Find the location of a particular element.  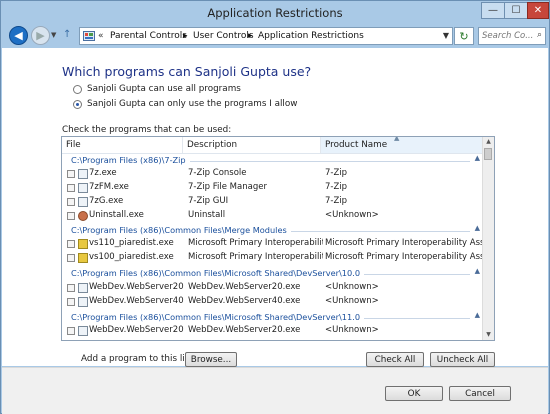

ok-button: OK is located at coordinates (414, 393).